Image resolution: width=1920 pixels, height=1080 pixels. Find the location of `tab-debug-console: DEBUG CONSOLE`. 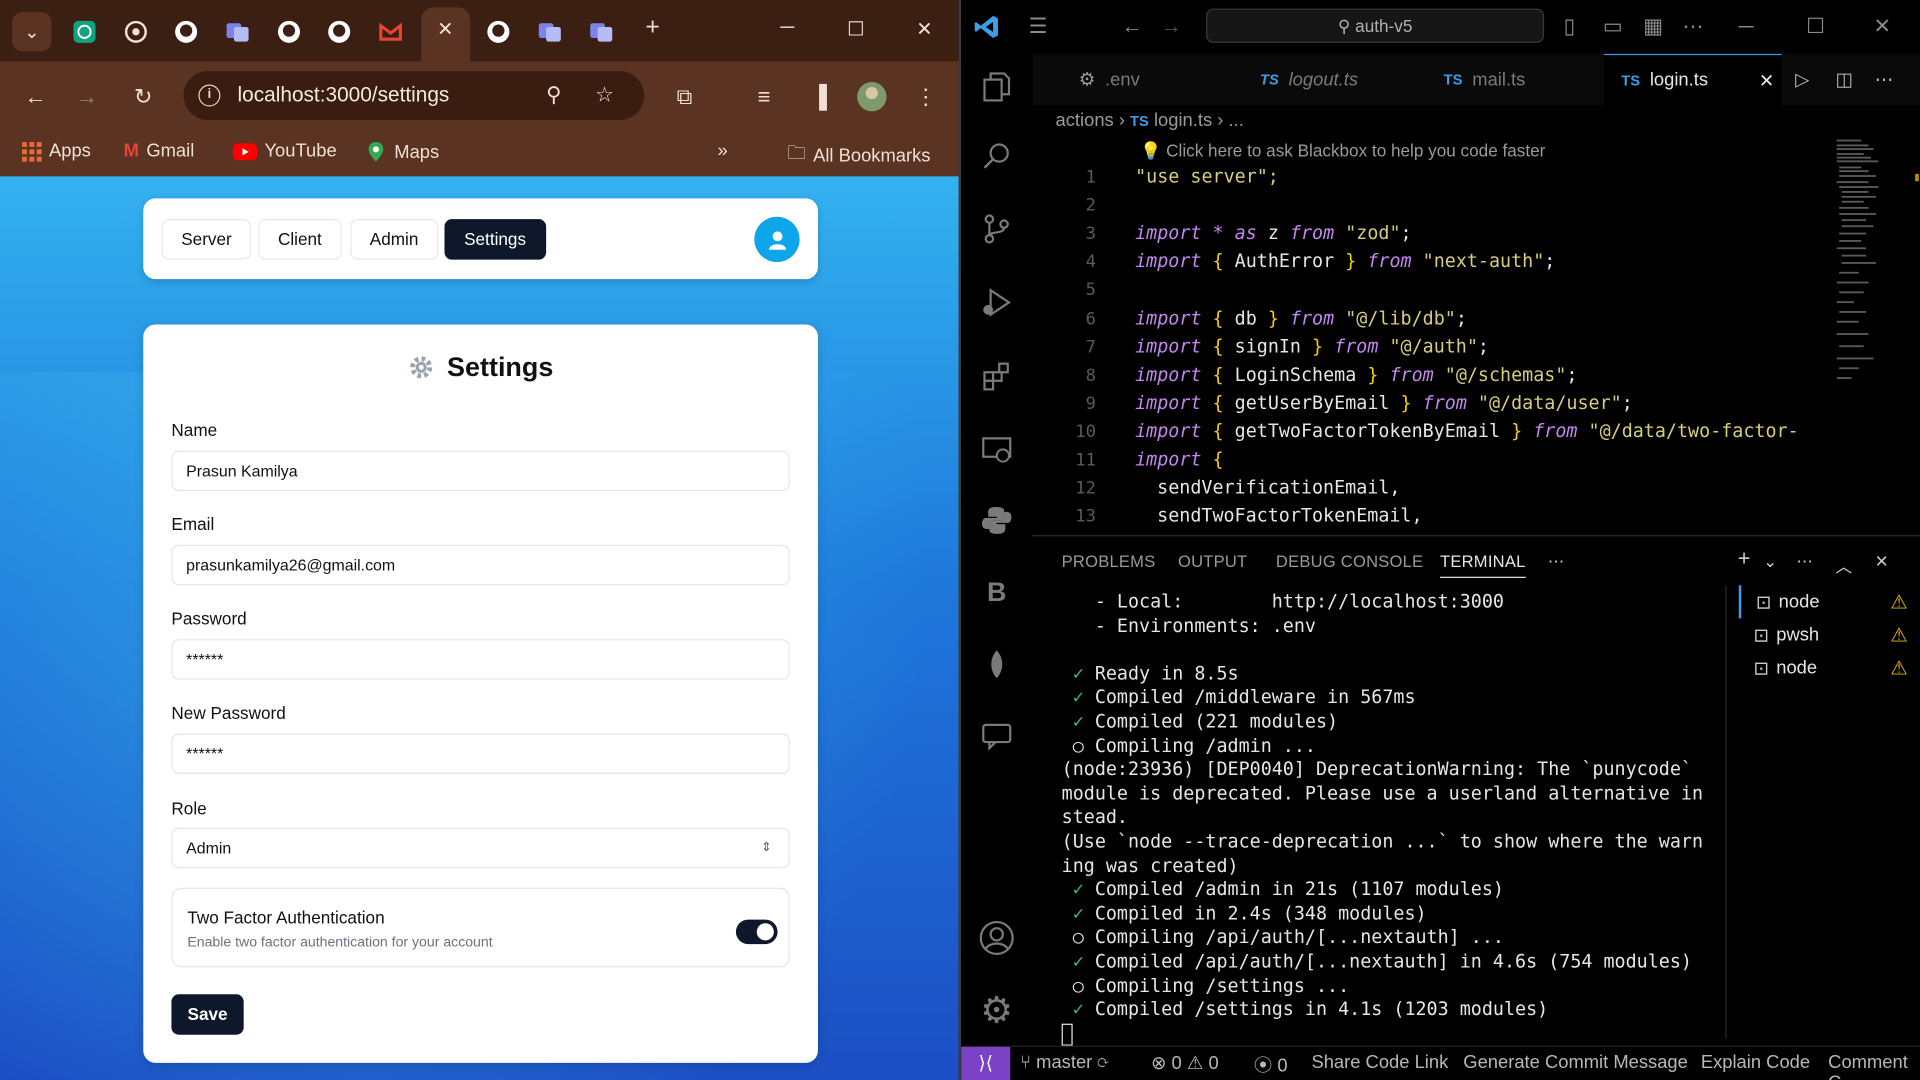

tab-debug-console: DEBUG CONSOLE is located at coordinates (1349, 561).